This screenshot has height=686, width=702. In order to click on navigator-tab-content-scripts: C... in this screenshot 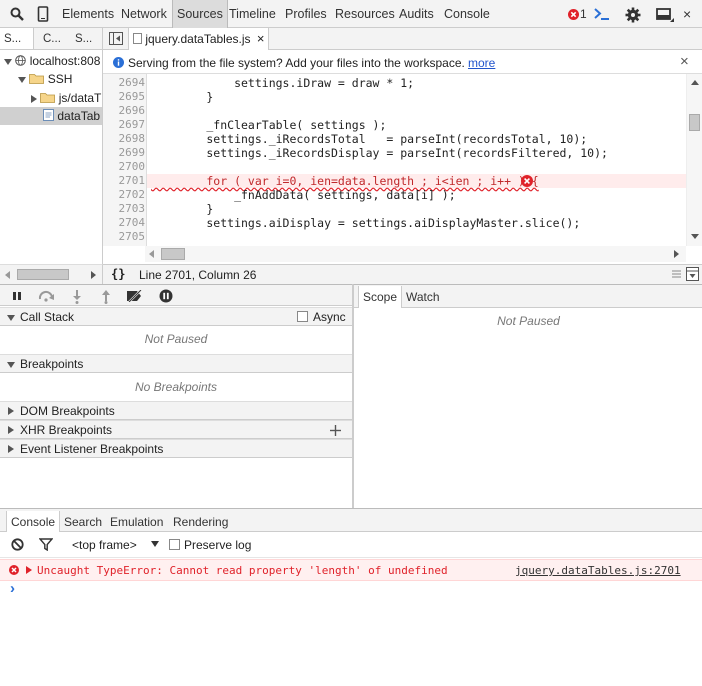, I will do `click(52, 38)`.